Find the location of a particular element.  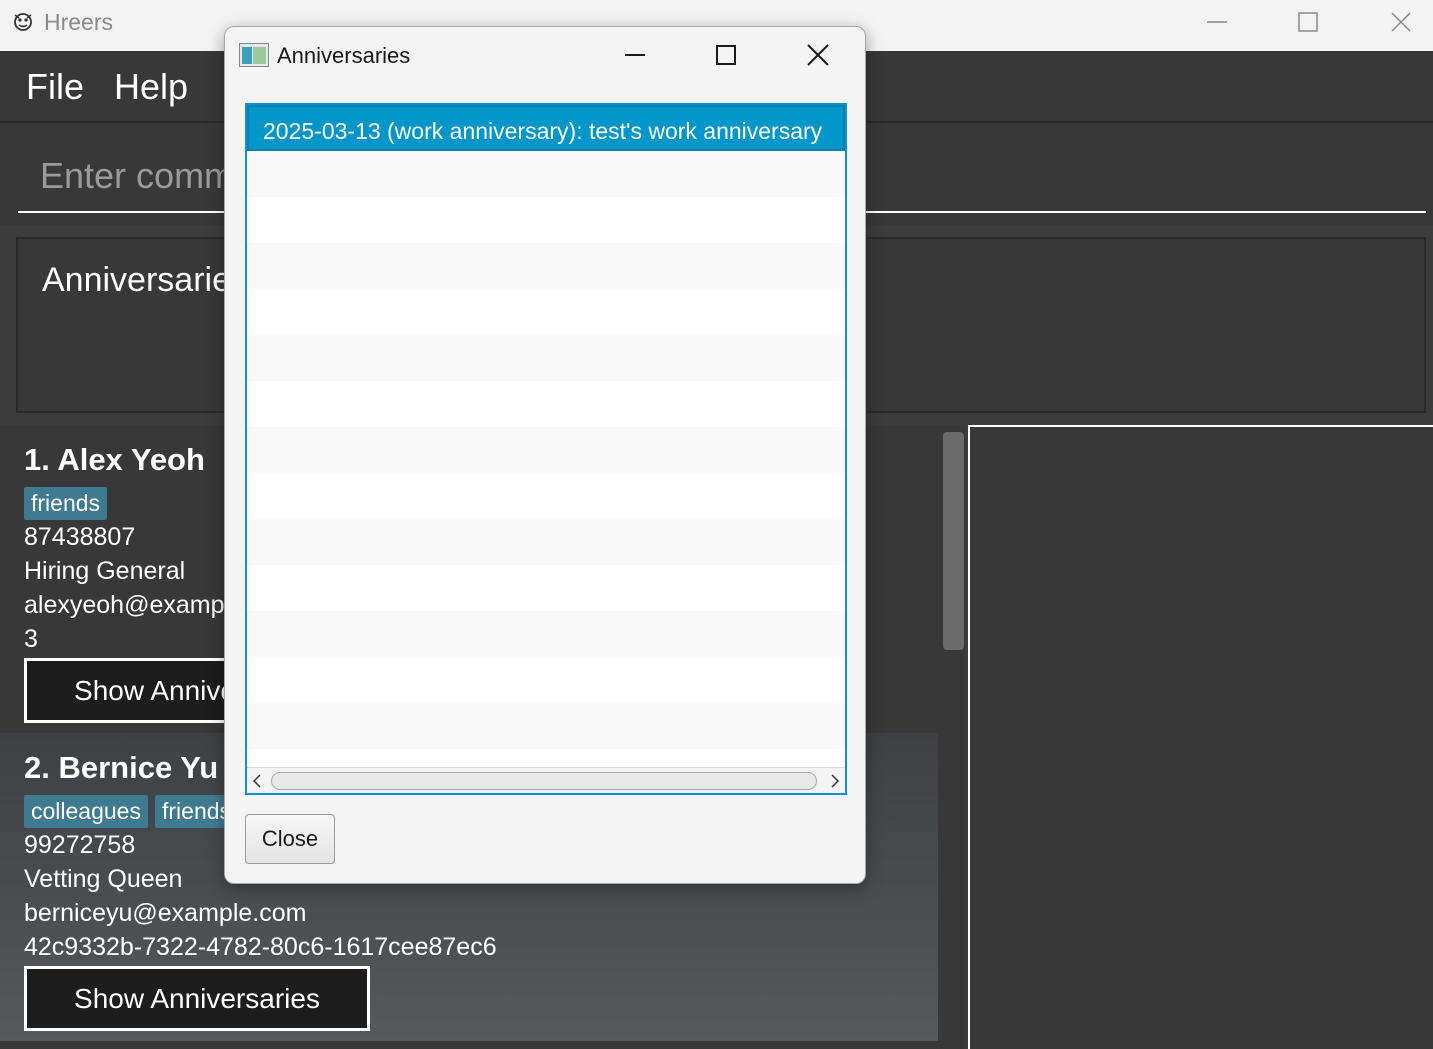

person-email: berniceyu@example.com is located at coordinates (165, 913).